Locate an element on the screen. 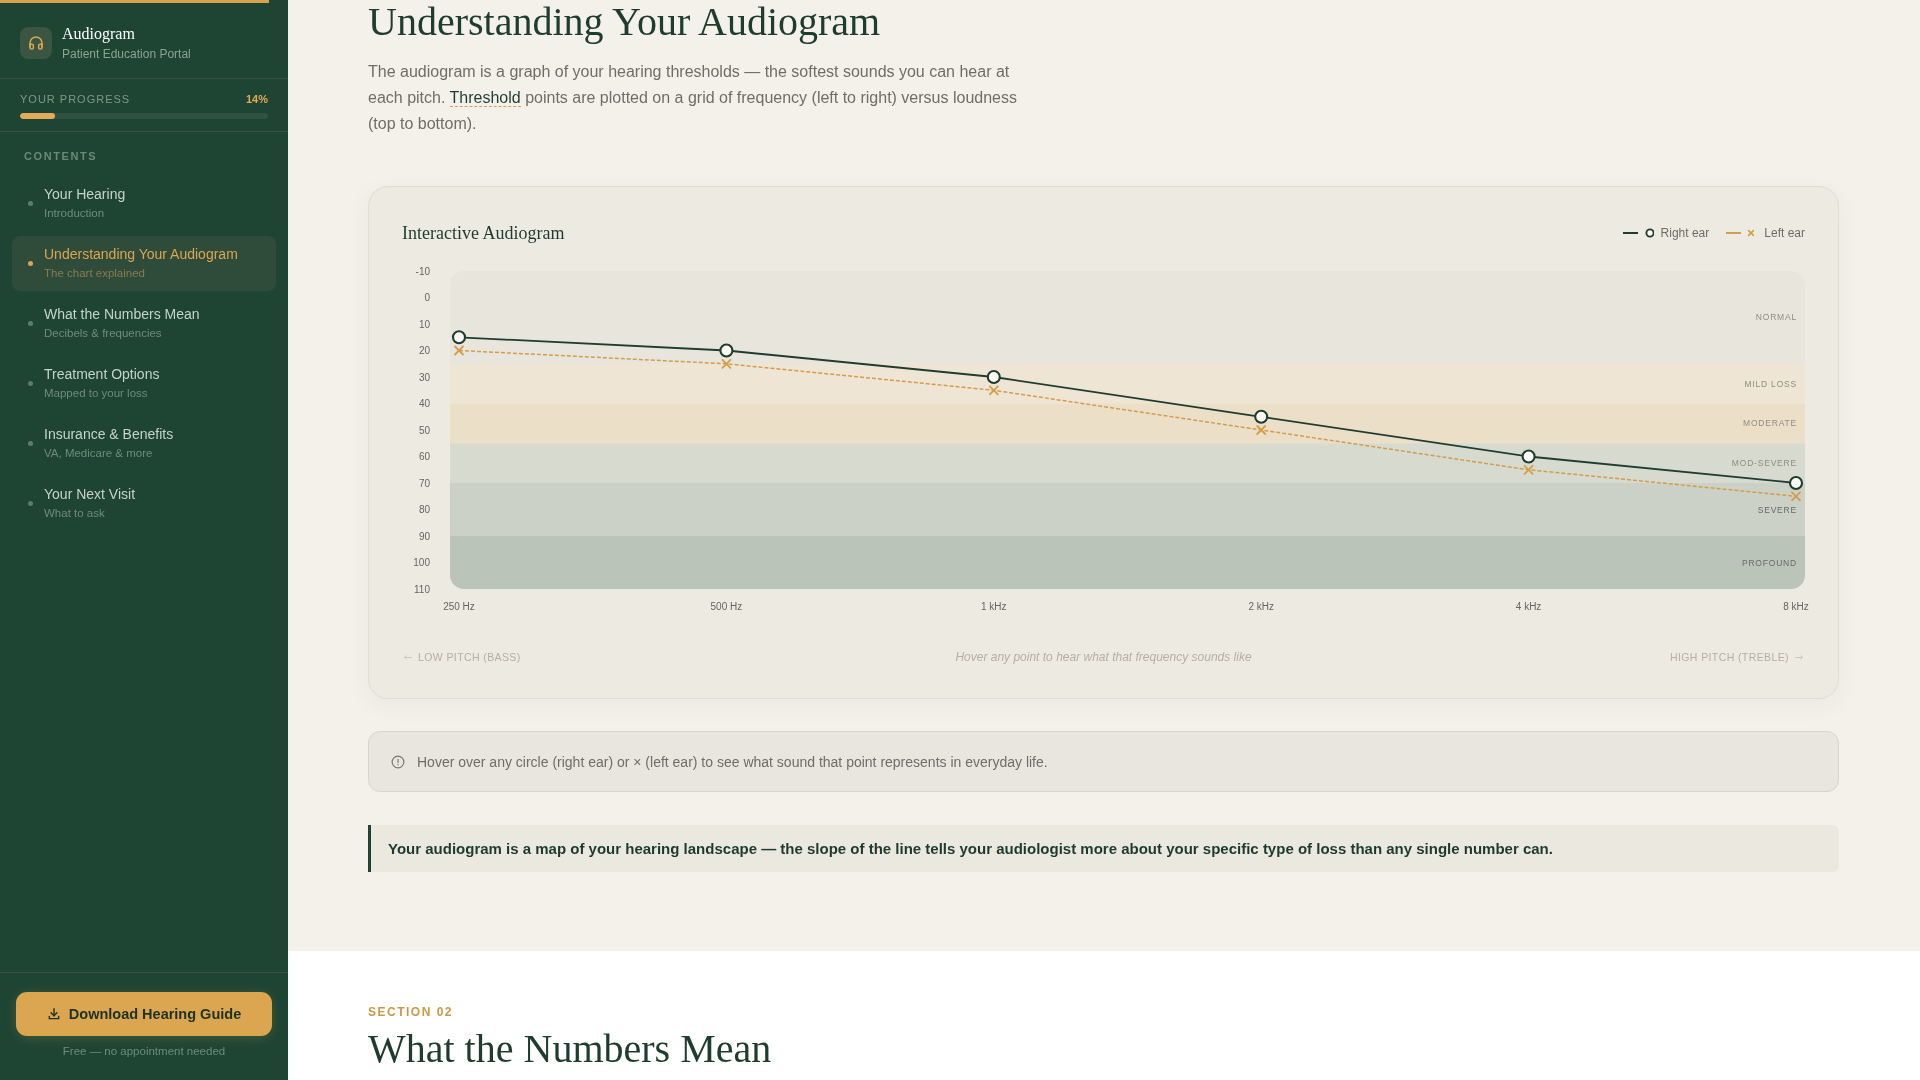 Image resolution: width=1920 pixels, height=1080 pixels. y-axis-label: 10 is located at coordinates (424, 324).